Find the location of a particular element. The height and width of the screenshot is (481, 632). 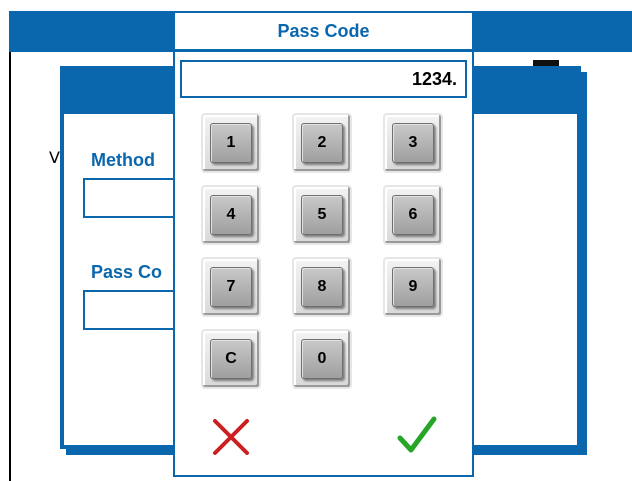

key-label: 5 is located at coordinates (322, 215).